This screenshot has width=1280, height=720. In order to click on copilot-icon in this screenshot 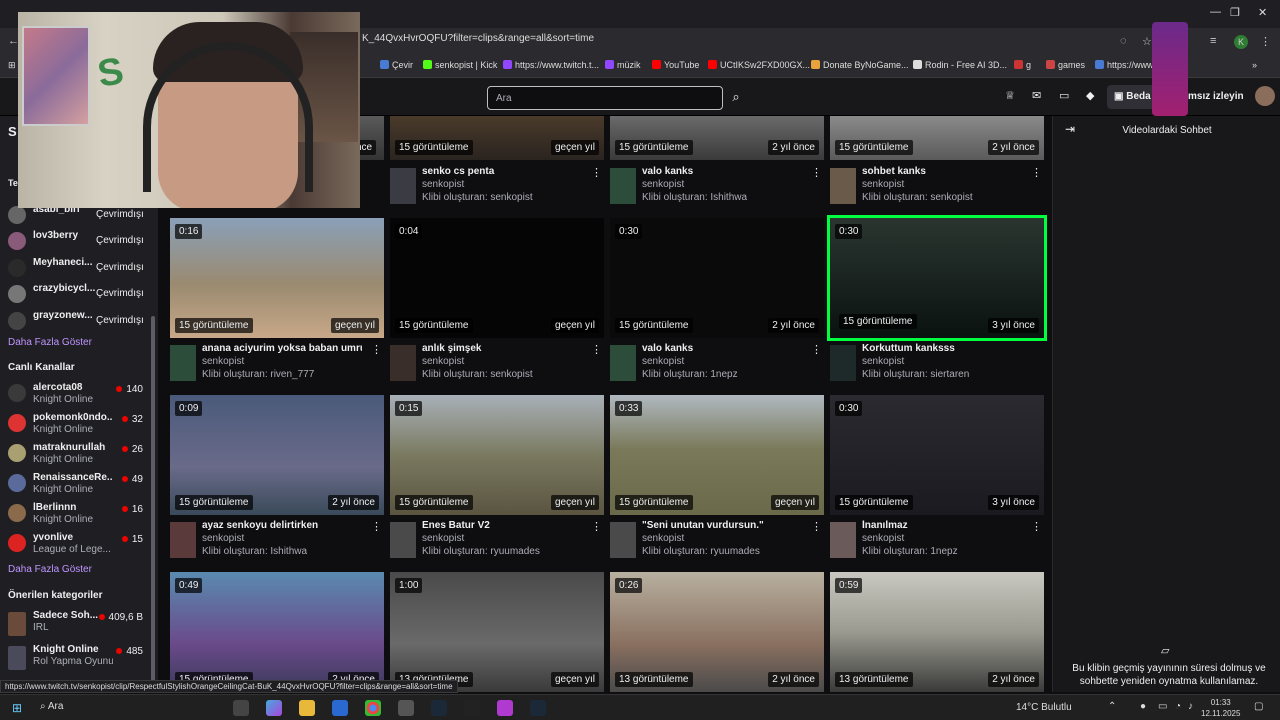, I will do `click(274, 708)`.